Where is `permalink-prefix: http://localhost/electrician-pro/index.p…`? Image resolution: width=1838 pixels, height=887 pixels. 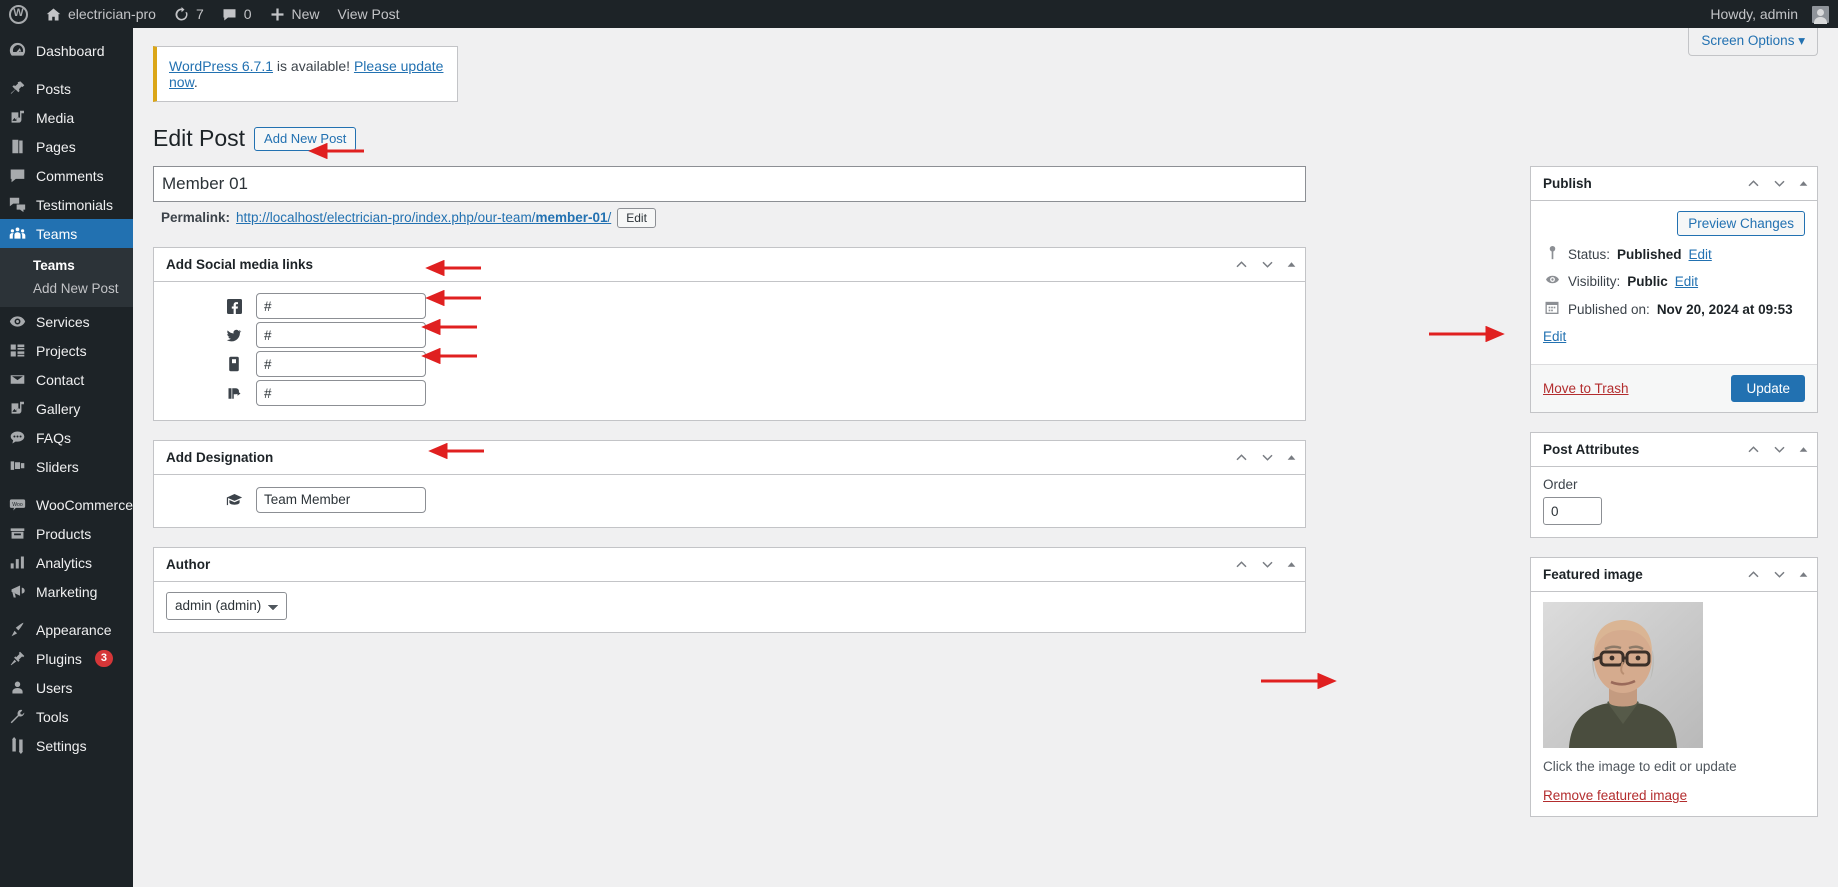 permalink-prefix: http://localhost/electrician-pro/index.p… is located at coordinates (386, 218).